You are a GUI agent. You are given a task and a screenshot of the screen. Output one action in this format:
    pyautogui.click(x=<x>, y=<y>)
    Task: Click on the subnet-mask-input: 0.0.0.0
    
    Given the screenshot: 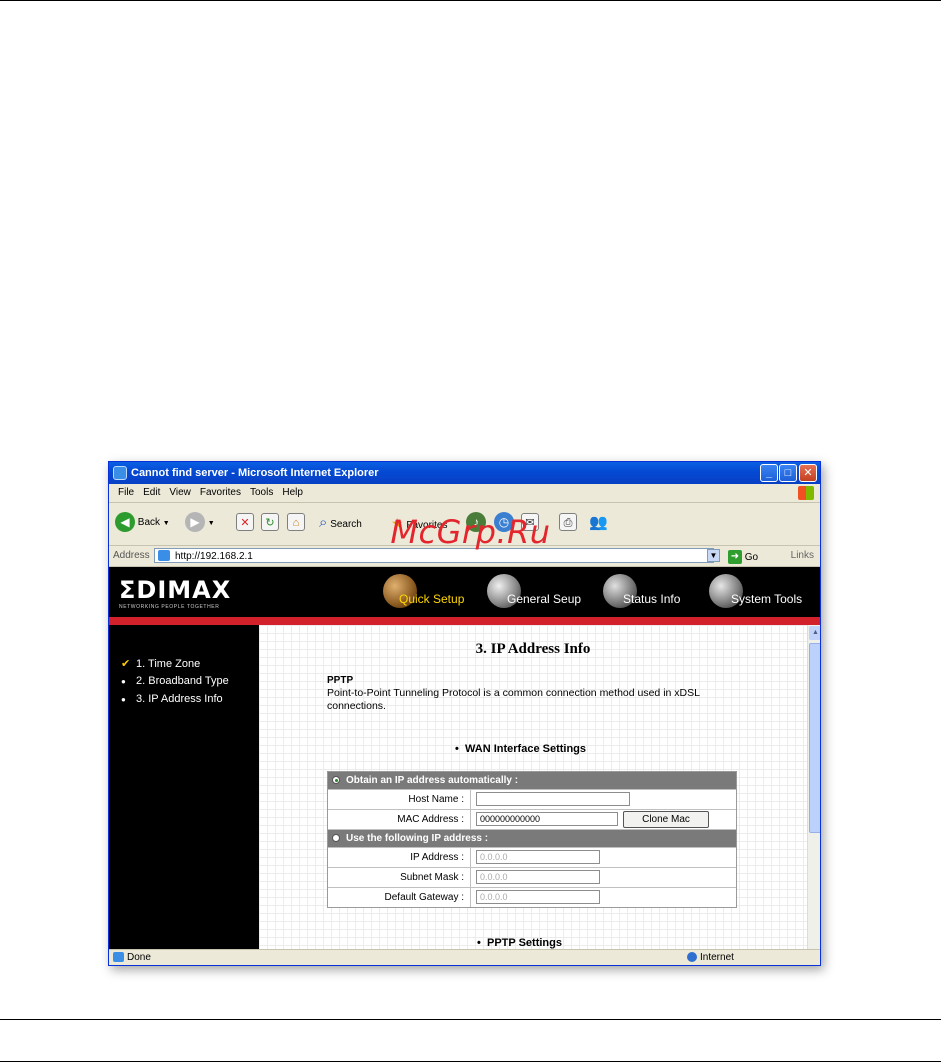 What is the action you would take?
    pyautogui.click(x=538, y=877)
    